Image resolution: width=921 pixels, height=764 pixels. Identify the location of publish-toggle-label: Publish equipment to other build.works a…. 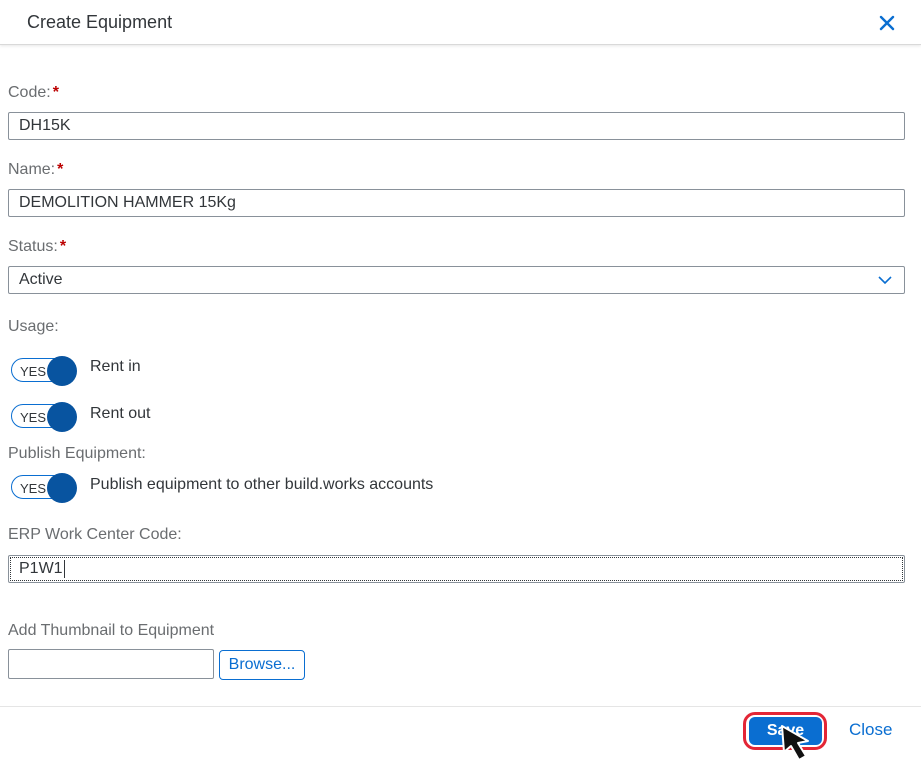
(262, 484).